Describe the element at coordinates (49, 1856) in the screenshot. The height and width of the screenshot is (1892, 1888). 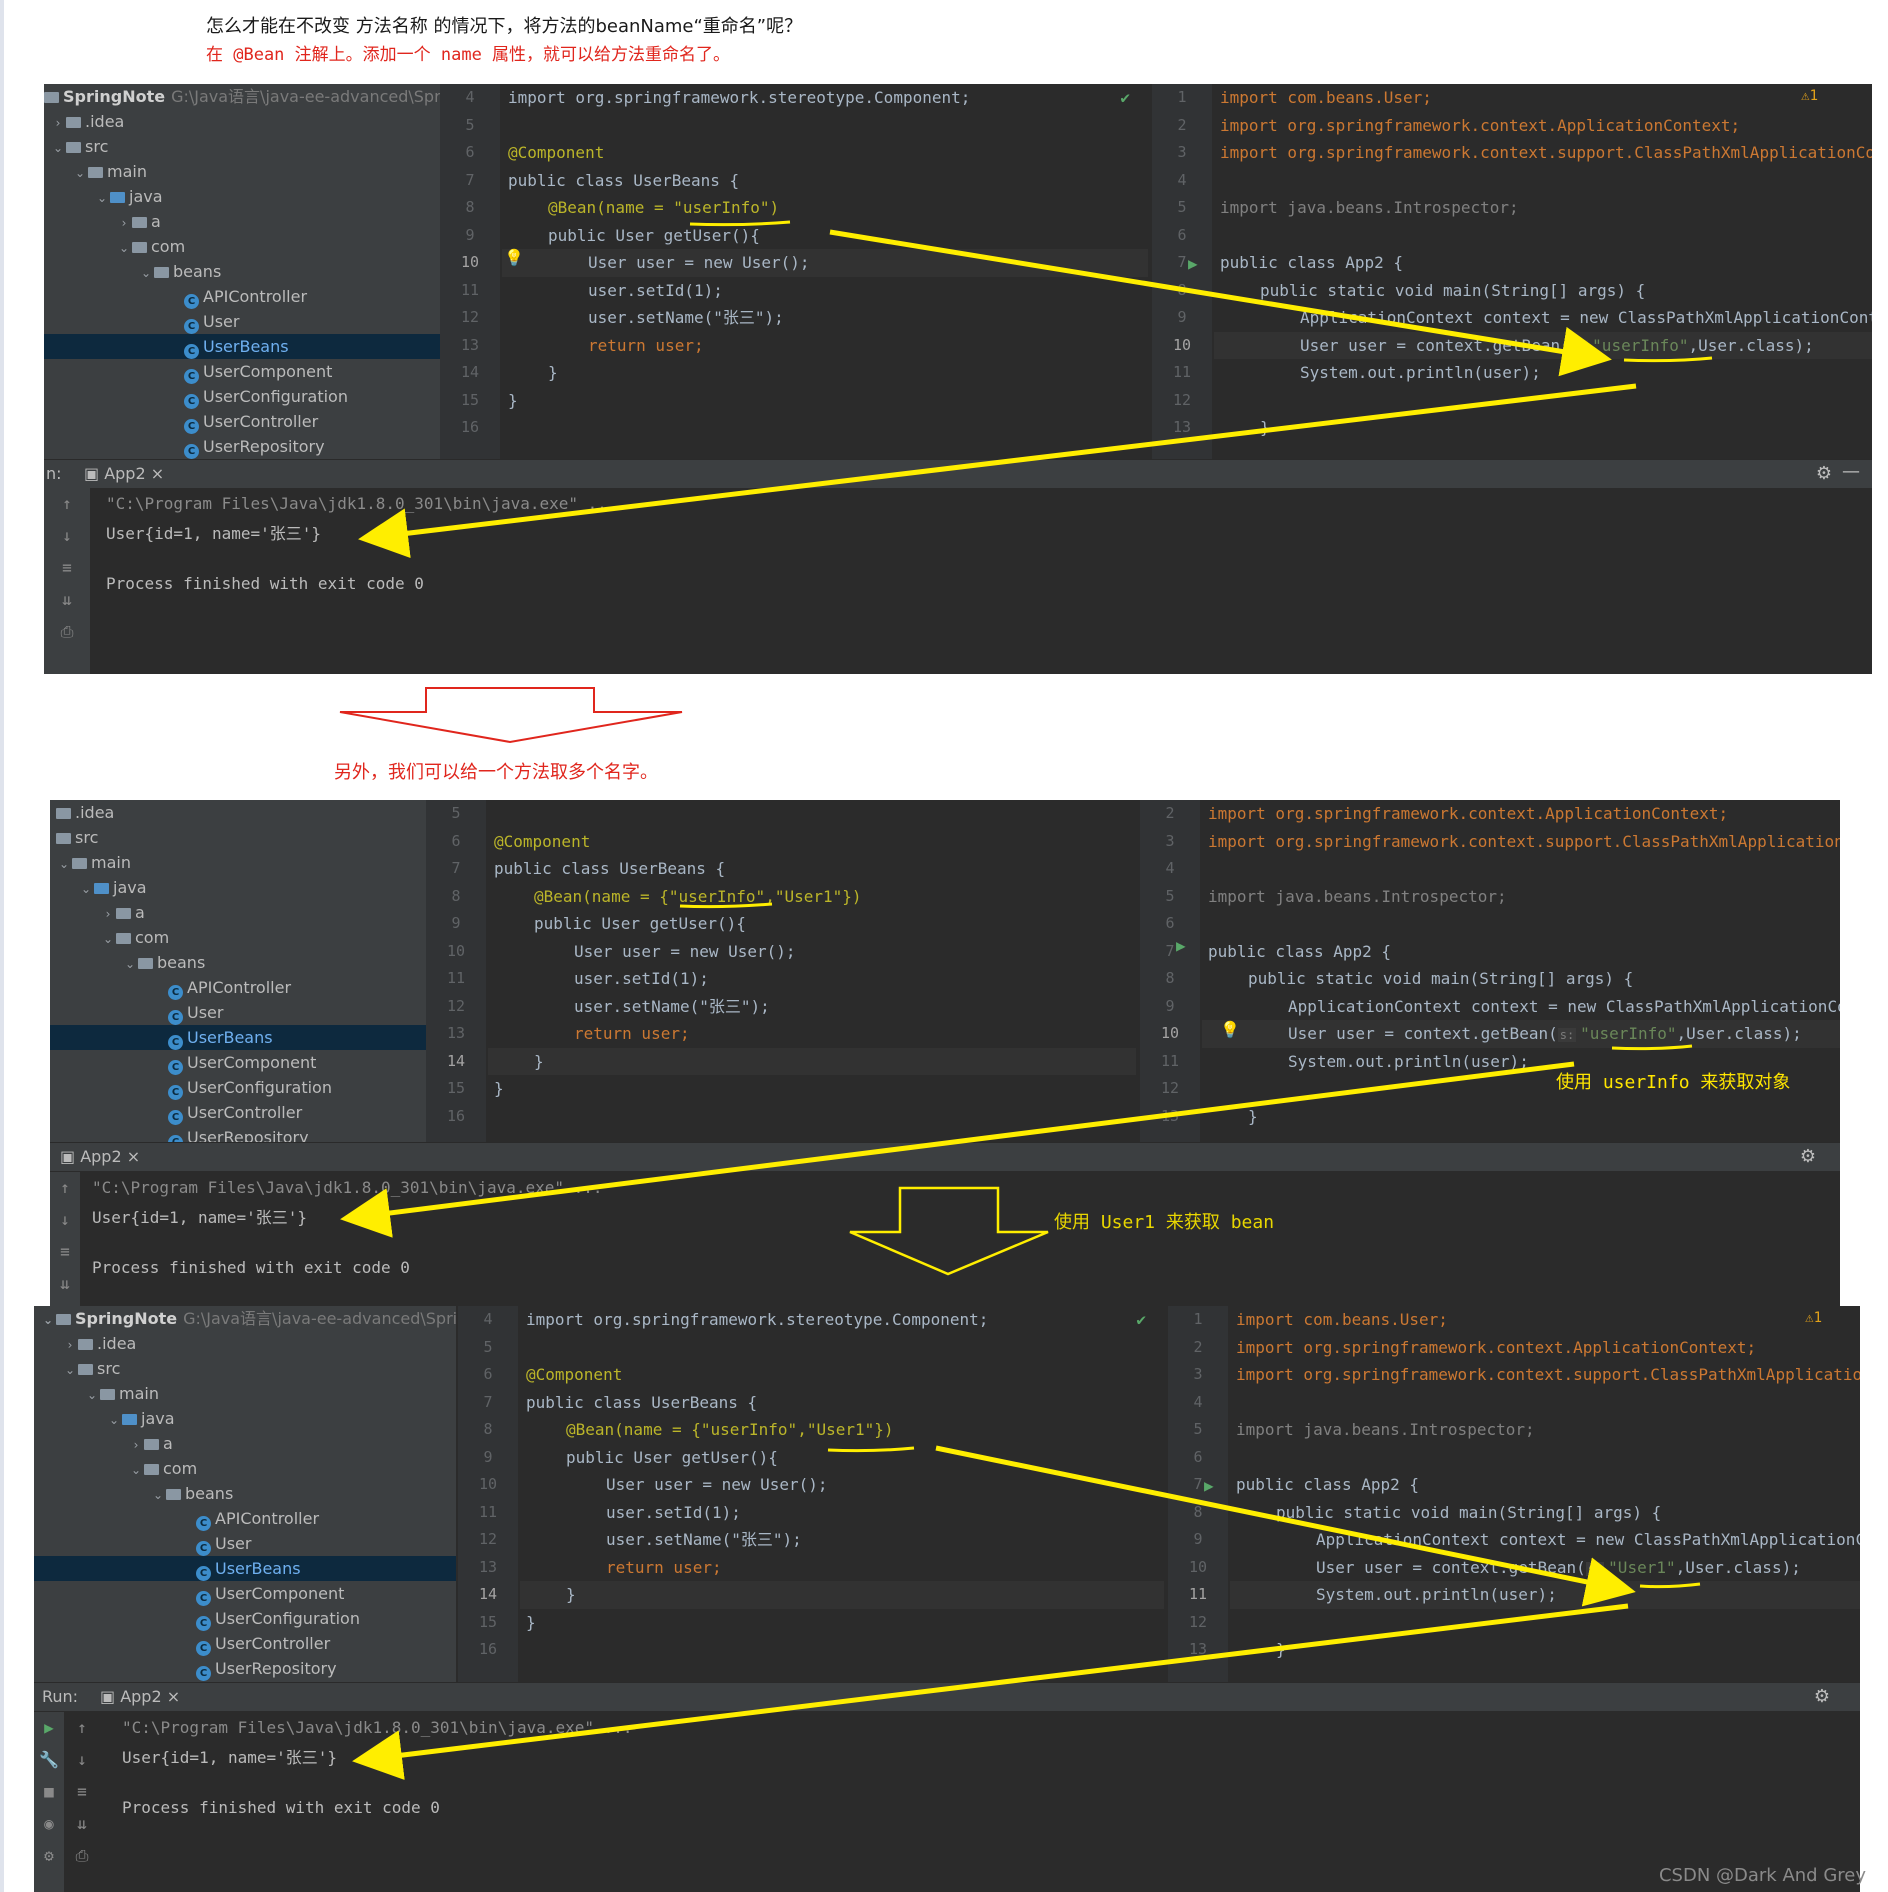
I see `settings-icon: ⚙` at that location.